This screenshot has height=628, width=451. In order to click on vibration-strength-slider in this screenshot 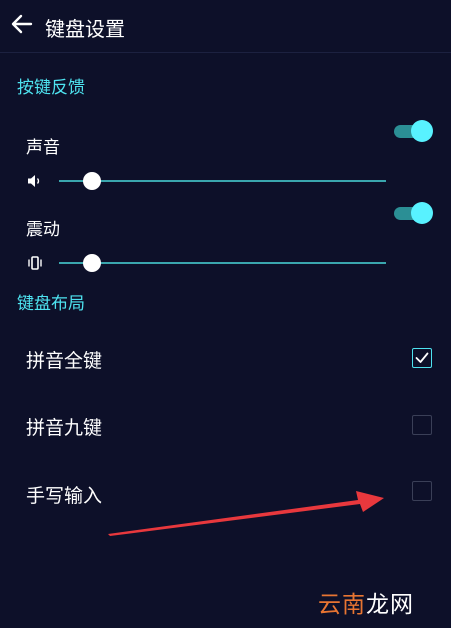, I will do `click(222, 263)`.